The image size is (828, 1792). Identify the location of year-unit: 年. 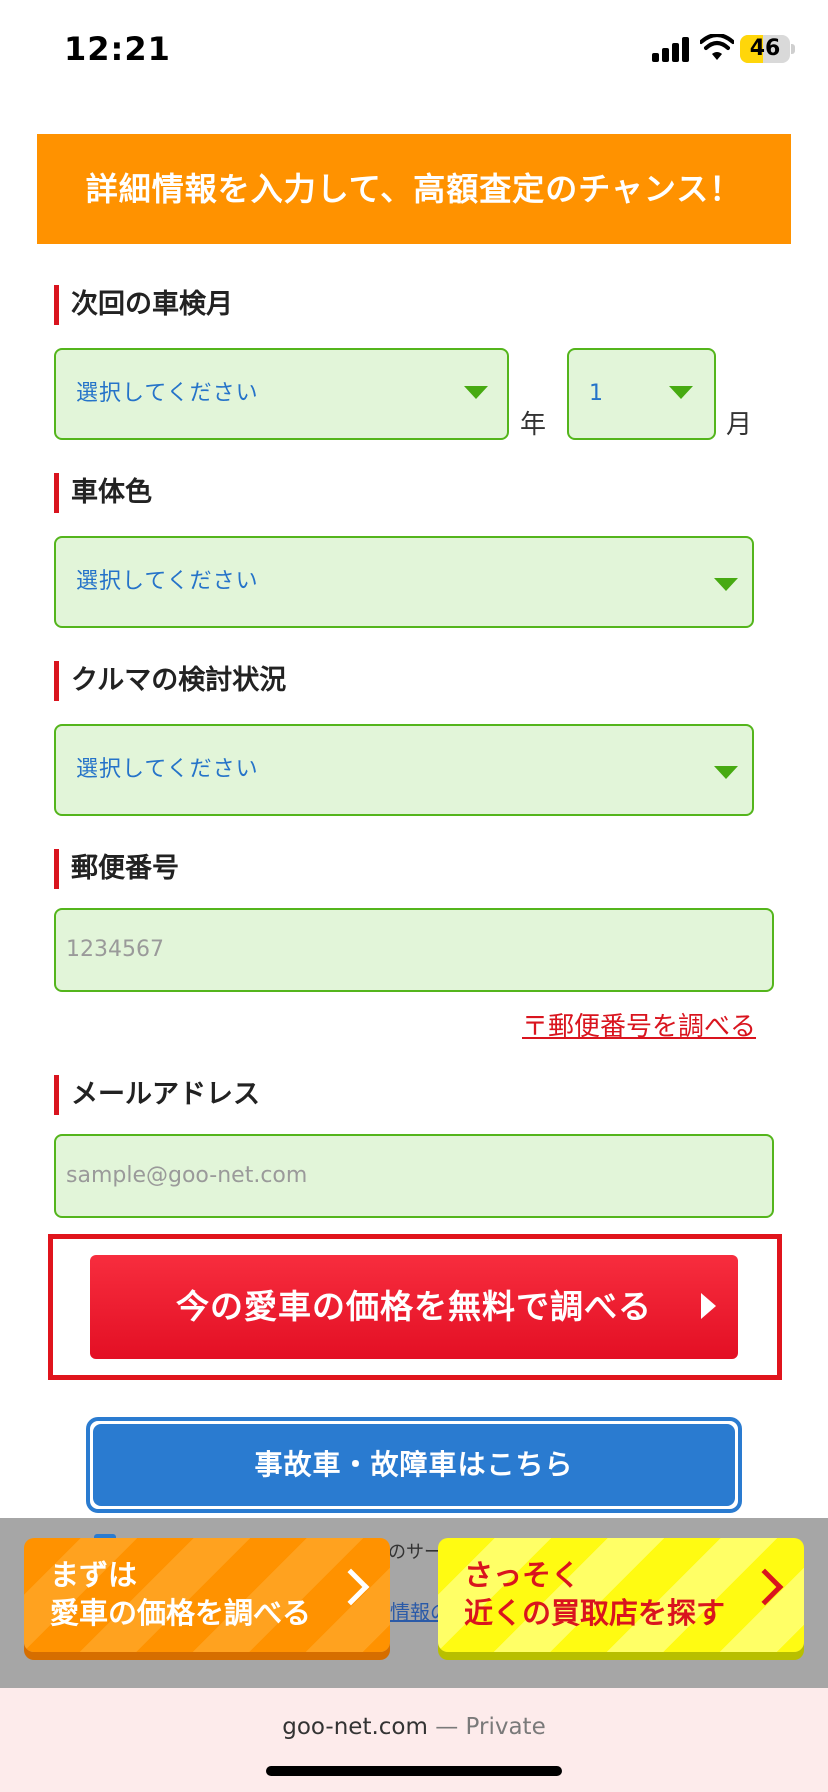
(533, 425).